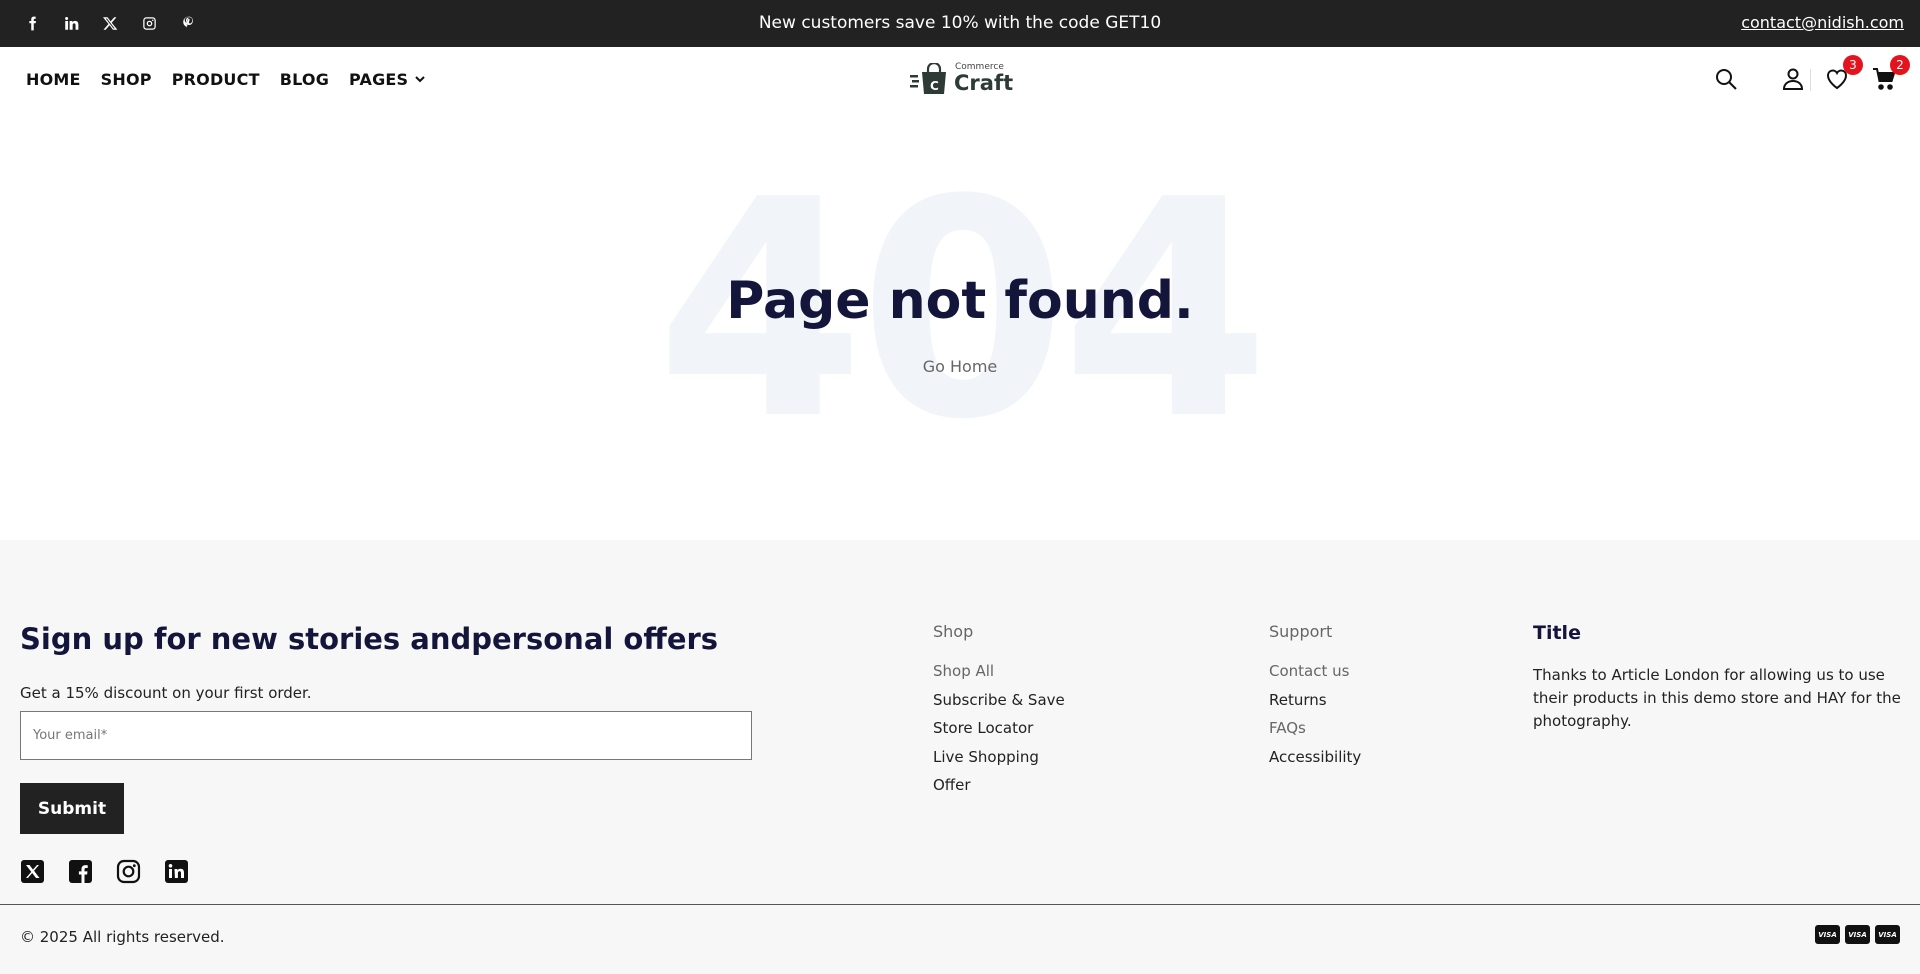 The height and width of the screenshot is (974, 1920). Describe the element at coordinates (216, 79) in the screenshot. I see `nav-product: PRODUCT` at that location.